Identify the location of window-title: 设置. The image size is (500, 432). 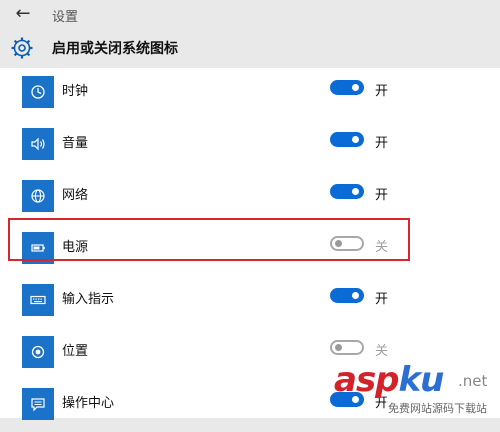
(65, 17).